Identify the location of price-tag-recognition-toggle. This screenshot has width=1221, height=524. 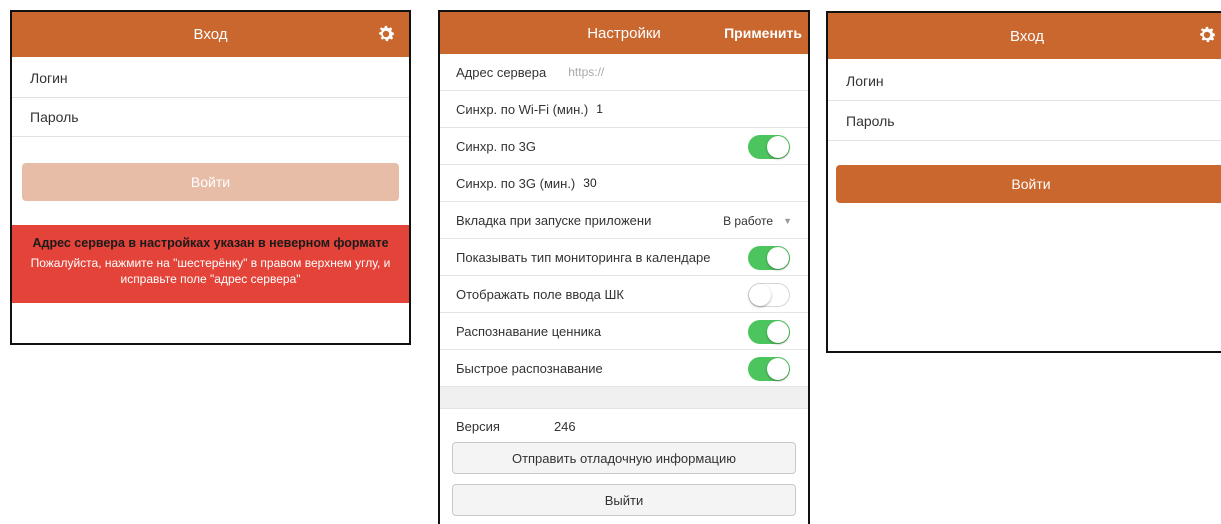
(769, 332).